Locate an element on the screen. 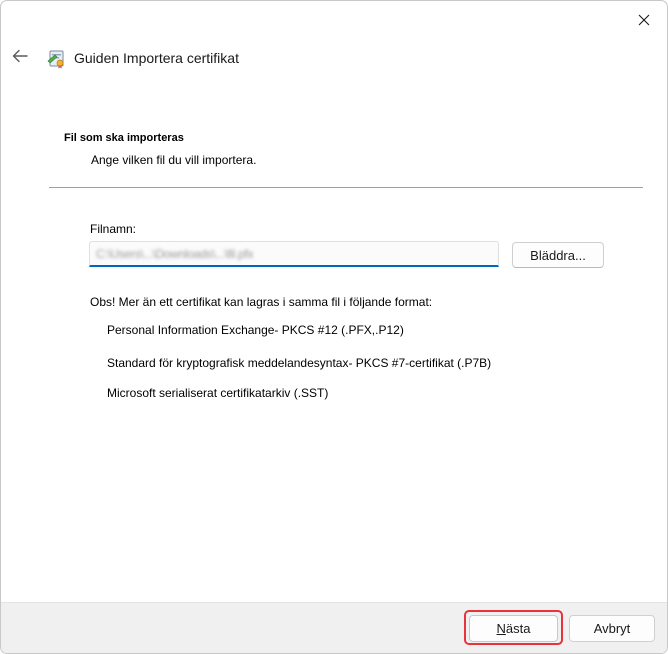 This screenshot has width=668, height=654. cancel-button: Avbryt is located at coordinates (612, 628).